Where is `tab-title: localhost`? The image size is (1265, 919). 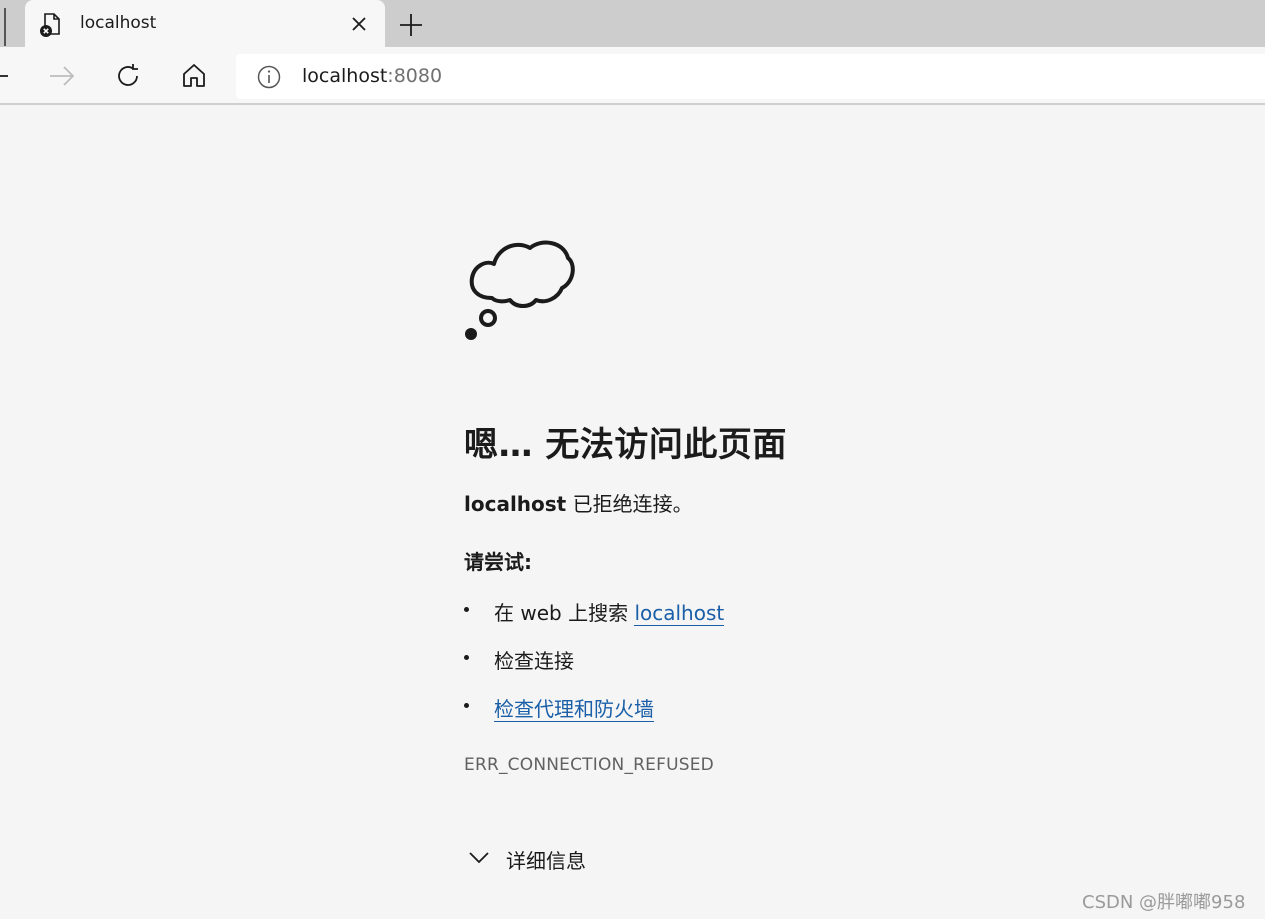 tab-title: localhost is located at coordinates (118, 23).